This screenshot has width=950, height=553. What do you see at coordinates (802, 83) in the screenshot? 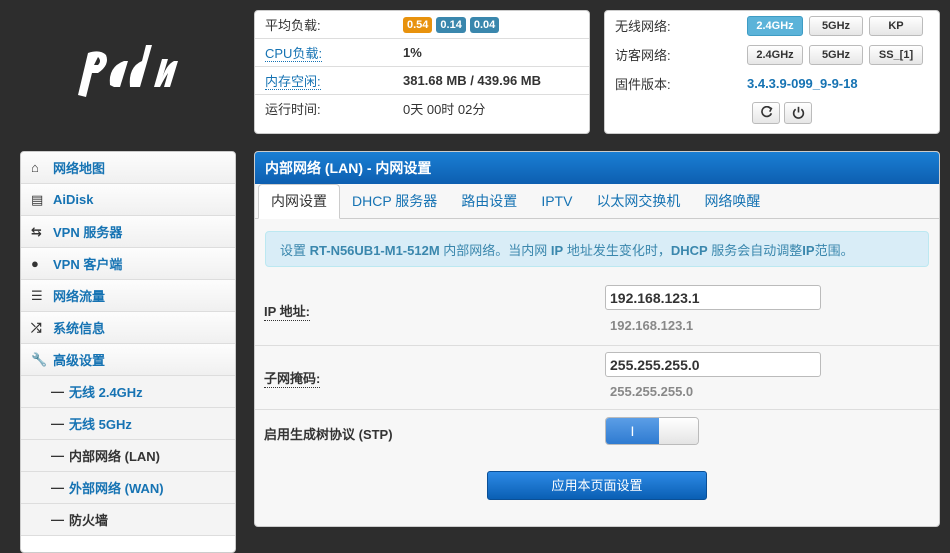
I see `firmware-version: 3.4.3.9-099_9-9-18` at bounding box center [802, 83].